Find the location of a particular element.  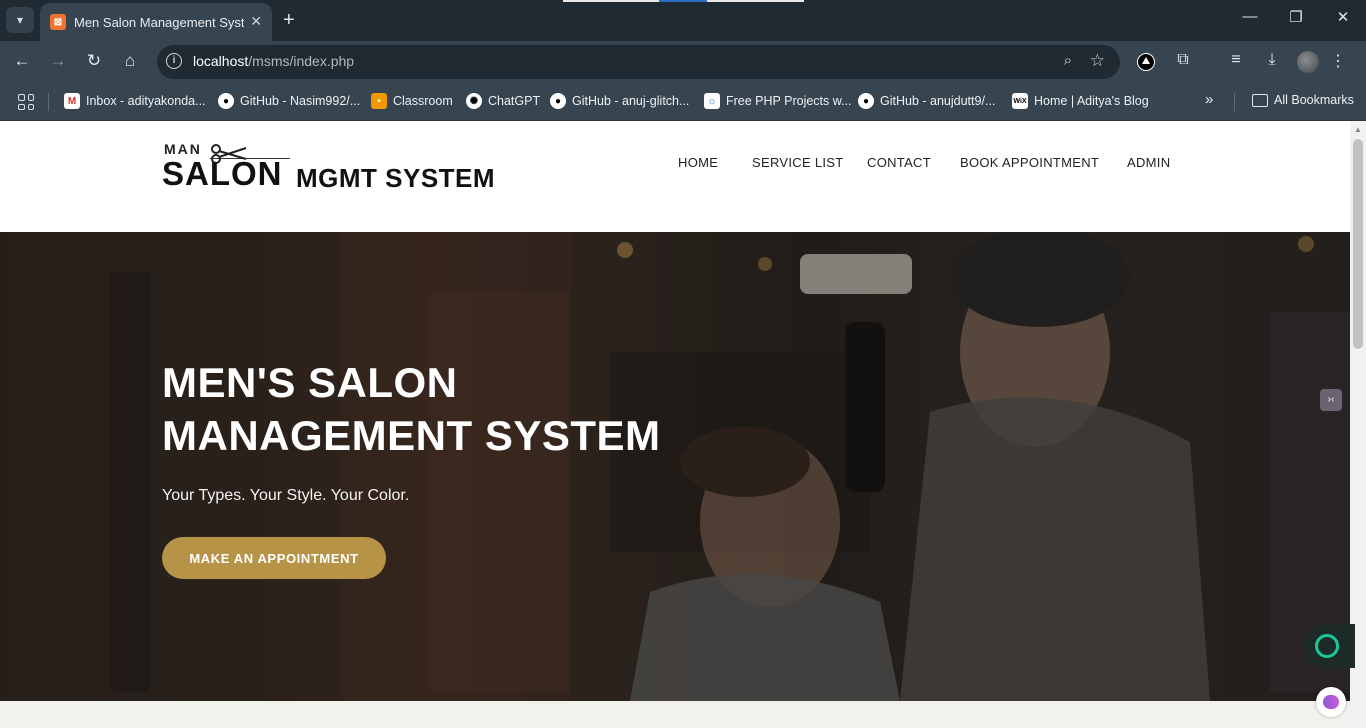

media-control-icon: ≡ is located at coordinates (1236, 60).